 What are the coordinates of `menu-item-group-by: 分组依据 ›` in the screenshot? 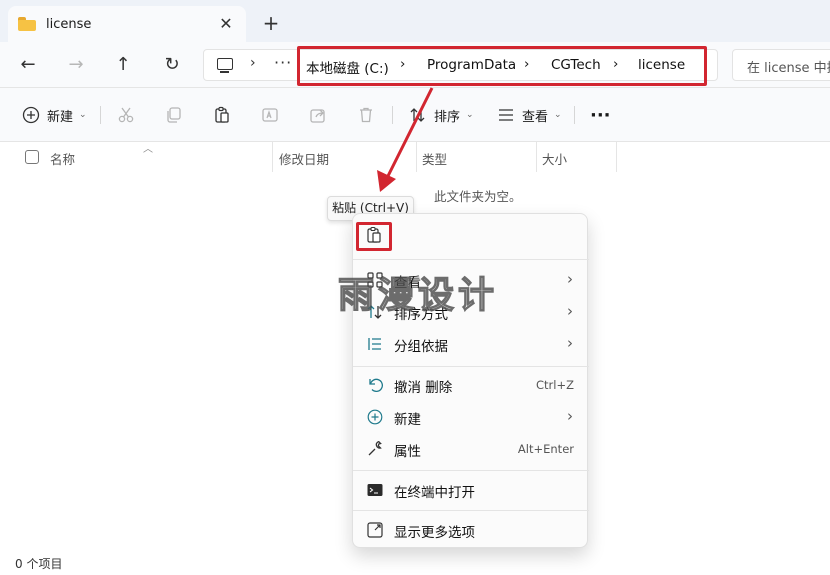 It's located at (471, 344).